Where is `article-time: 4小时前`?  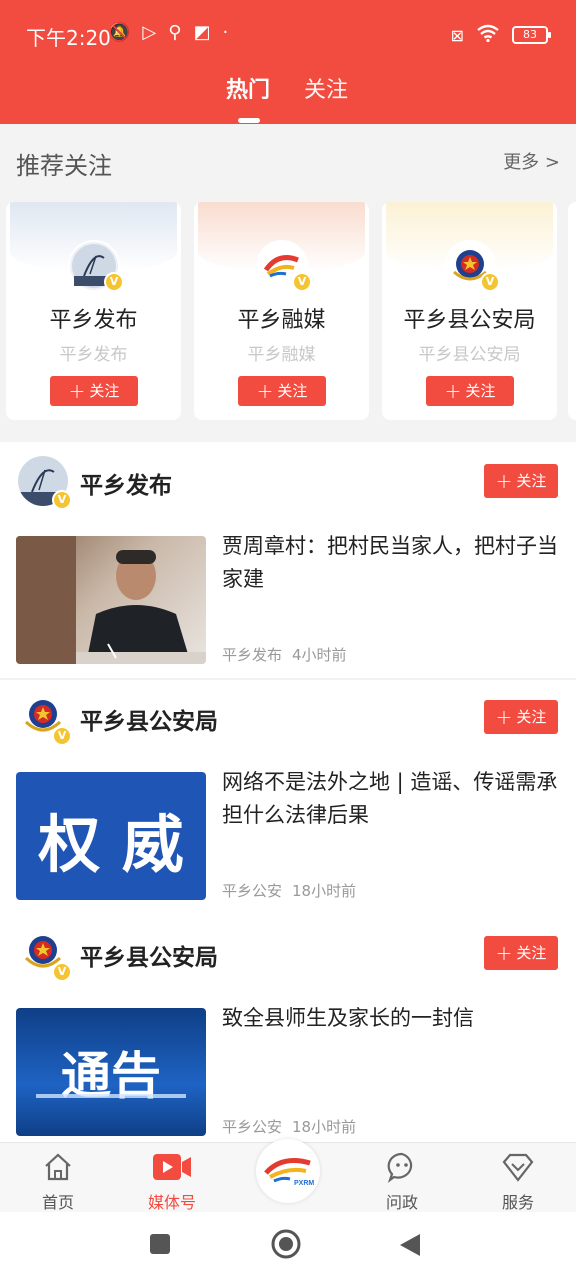
article-time: 4小时前 is located at coordinates (319, 655).